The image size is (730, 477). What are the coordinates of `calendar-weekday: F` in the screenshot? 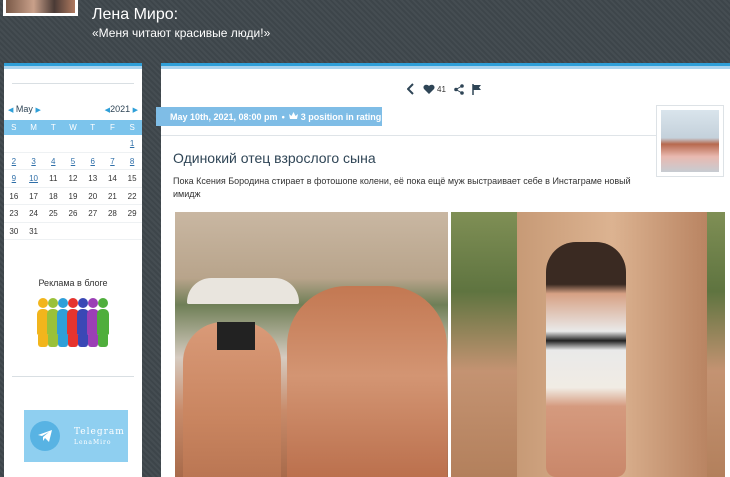 It's located at (112, 127).